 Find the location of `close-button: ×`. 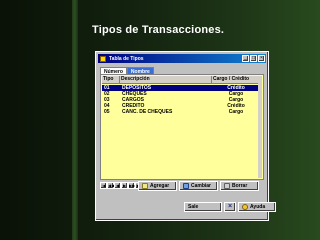

close-button: × is located at coordinates (261, 58).